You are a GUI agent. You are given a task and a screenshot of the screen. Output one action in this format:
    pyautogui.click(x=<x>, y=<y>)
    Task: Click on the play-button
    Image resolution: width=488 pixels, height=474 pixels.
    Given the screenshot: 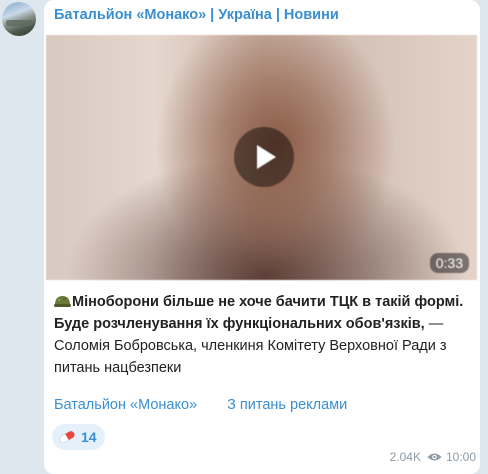 What is the action you would take?
    pyautogui.click(x=264, y=157)
    